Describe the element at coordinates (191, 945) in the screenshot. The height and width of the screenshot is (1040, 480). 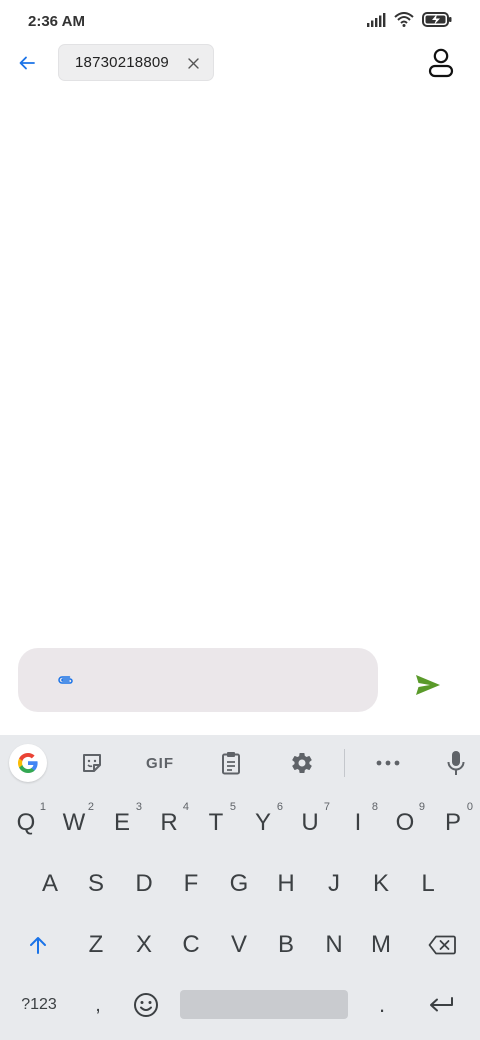
I see `key-c: C` at that location.